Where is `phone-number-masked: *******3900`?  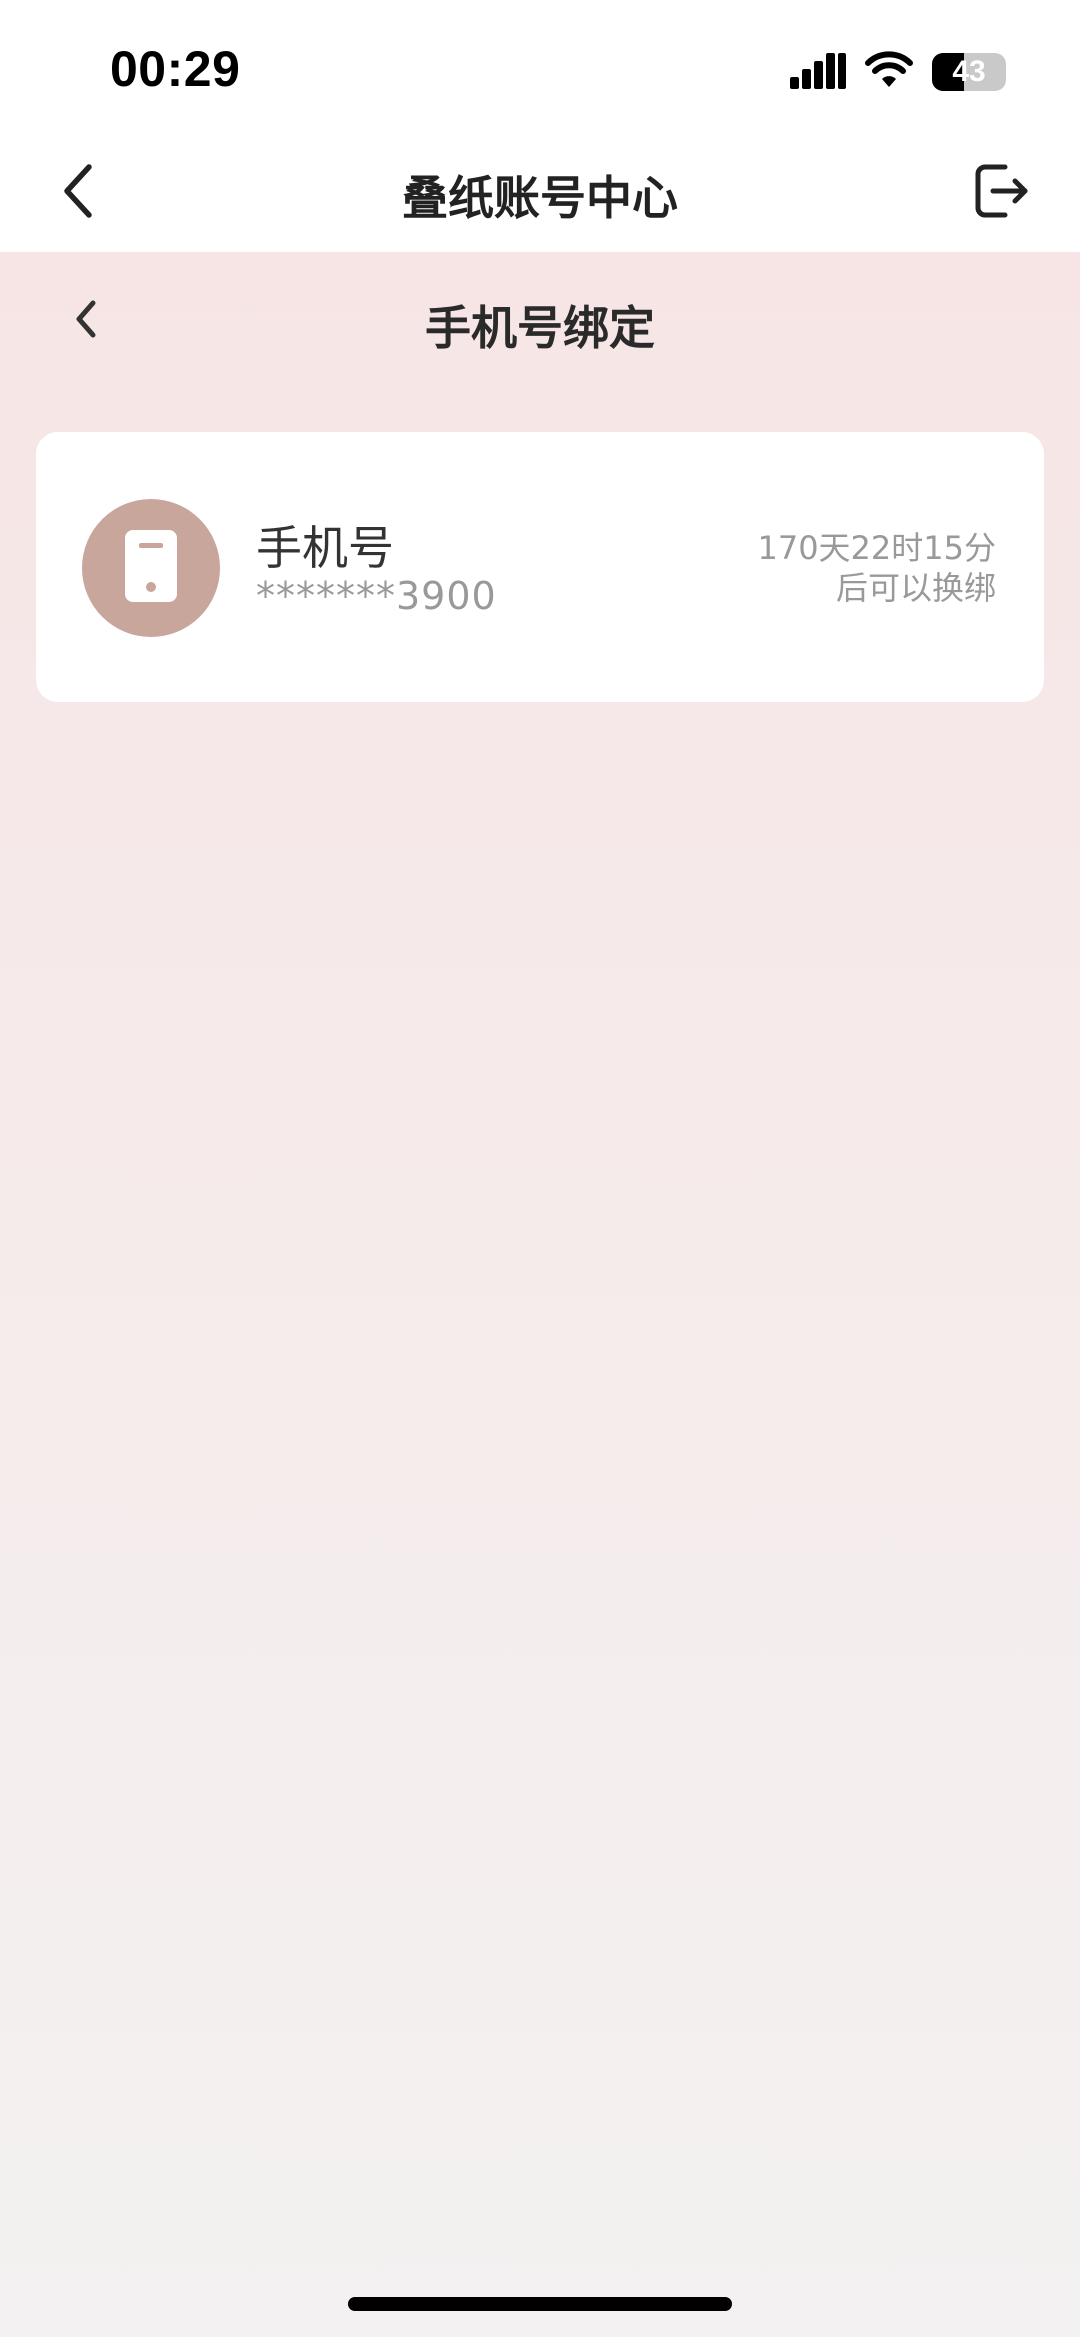 phone-number-masked: *******3900 is located at coordinates (376, 596).